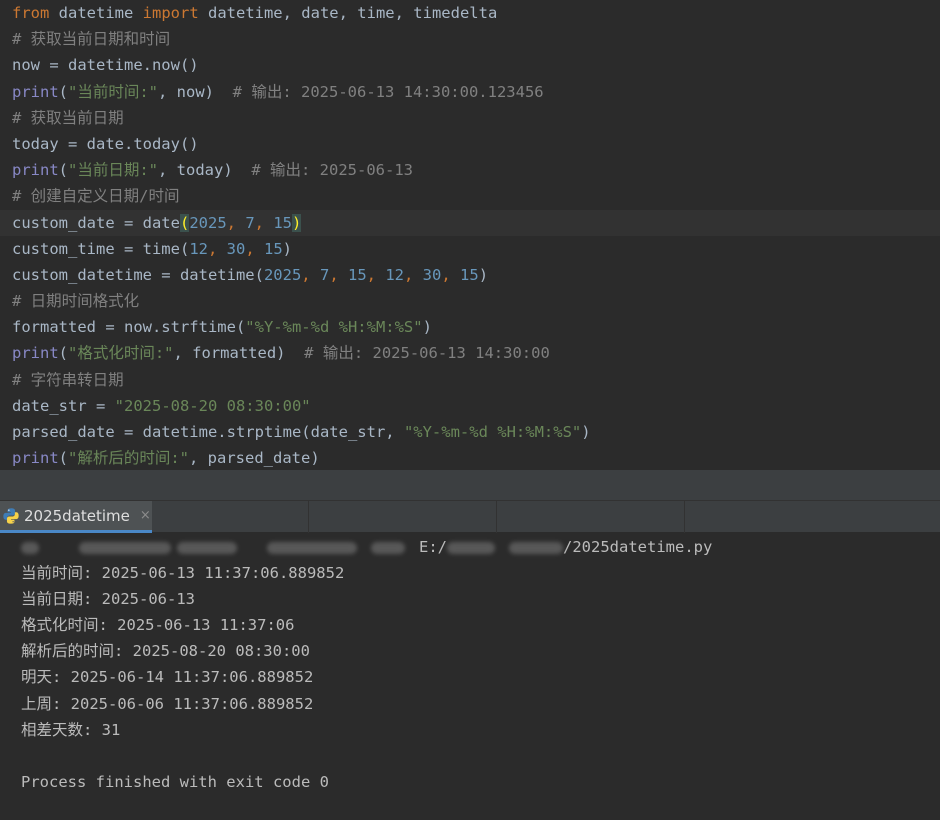  What do you see at coordinates (470, 249) in the screenshot?
I see `code-line: custom_time = time(12, 30, 15)` at bounding box center [470, 249].